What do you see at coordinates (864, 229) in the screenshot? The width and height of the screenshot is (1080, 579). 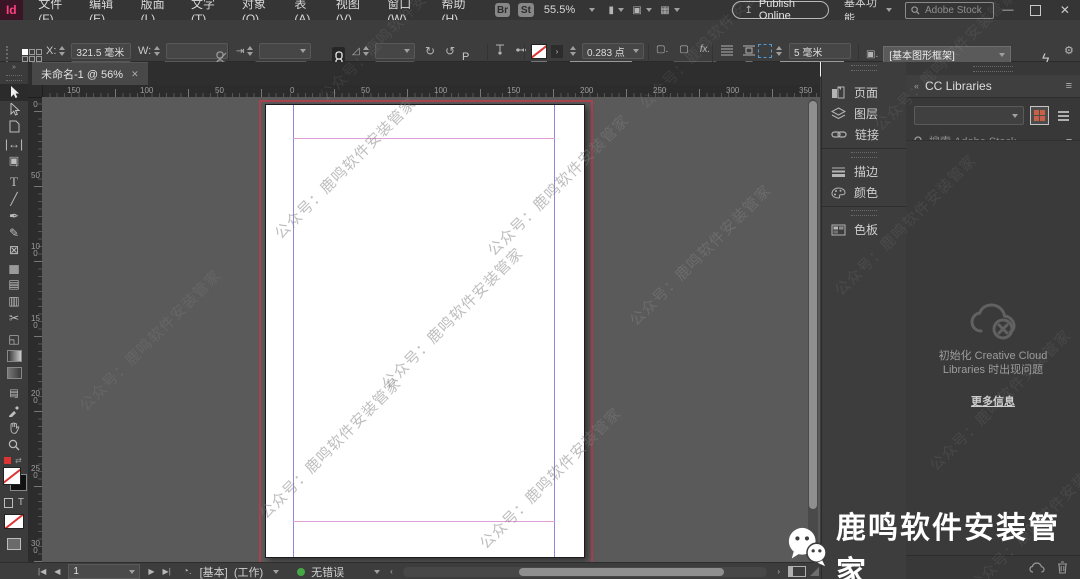 I see `panel-button-swatches: 色板` at bounding box center [864, 229].